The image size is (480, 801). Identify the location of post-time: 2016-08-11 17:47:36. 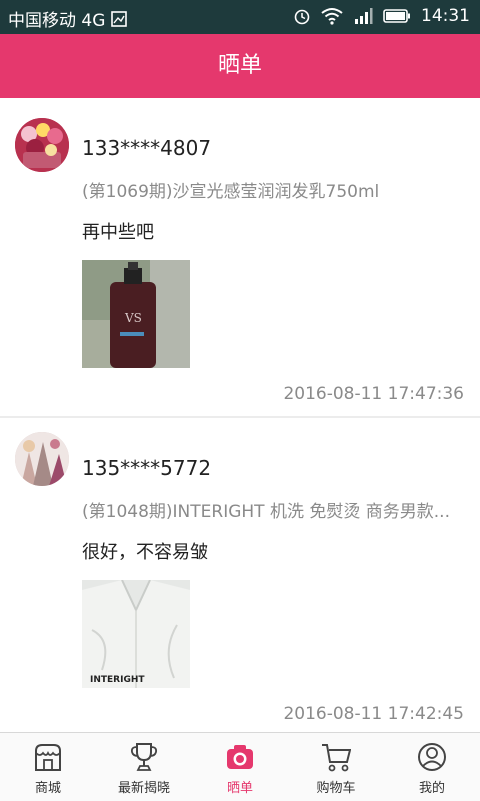
(373, 394).